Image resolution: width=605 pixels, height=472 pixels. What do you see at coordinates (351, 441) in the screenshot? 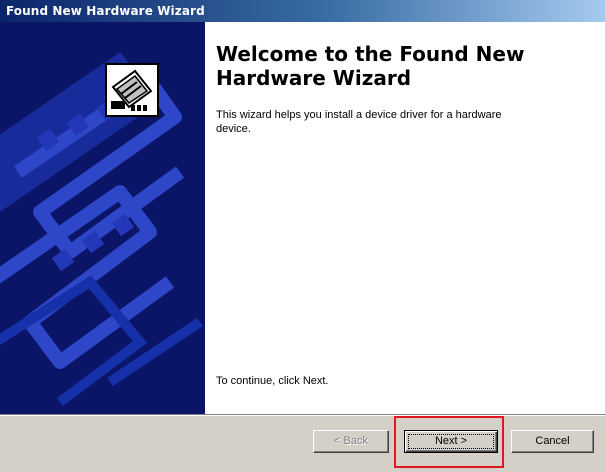
I see `back-button: < Back` at bounding box center [351, 441].